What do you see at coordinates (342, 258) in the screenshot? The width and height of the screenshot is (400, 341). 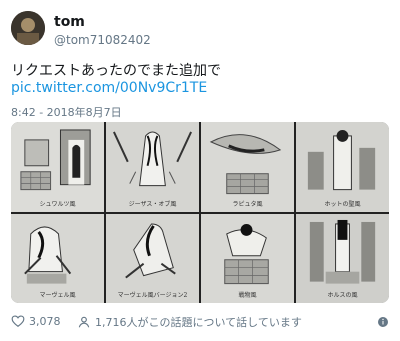 I see `image-panel: ホルスの風` at bounding box center [342, 258].